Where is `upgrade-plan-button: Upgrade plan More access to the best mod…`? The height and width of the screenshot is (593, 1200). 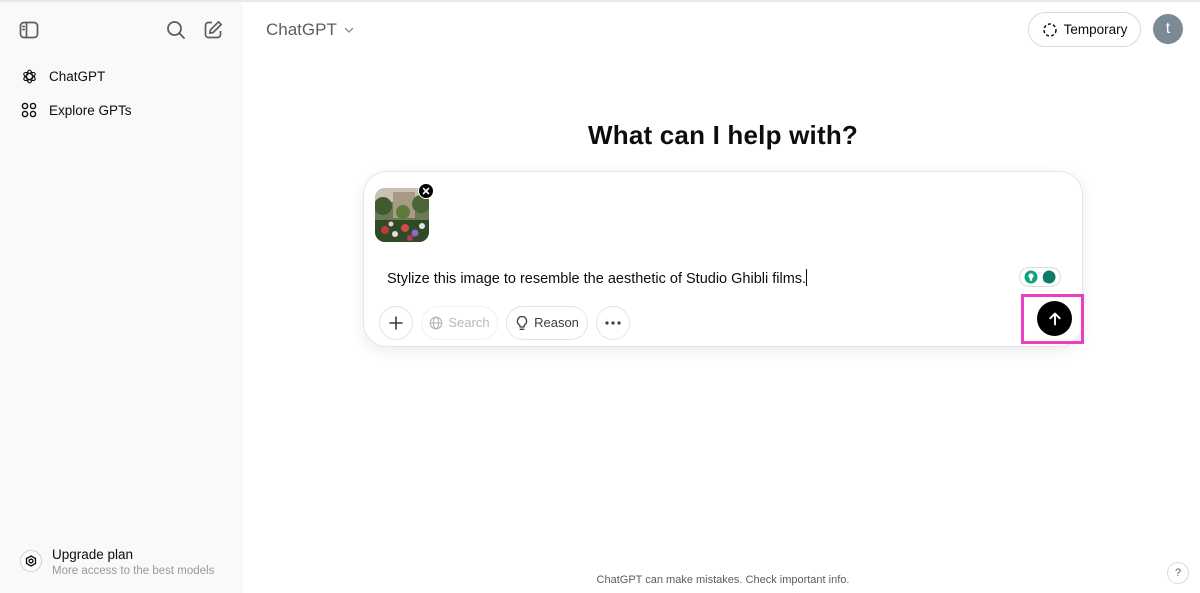
upgrade-plan-button: Upgrade plan More access to the best mod… is located at coordinates (123, 564).